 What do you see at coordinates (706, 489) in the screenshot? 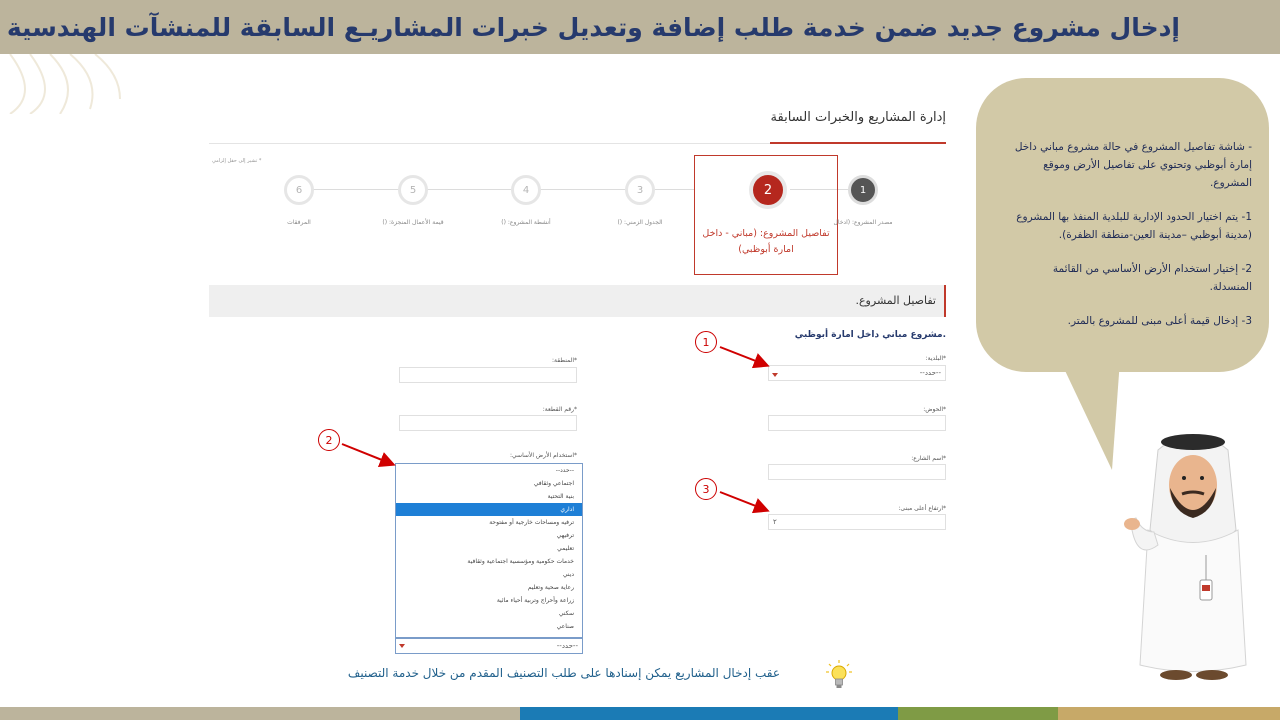
I see `annotation-marker-3: 3` at bounding box center [706, 489].